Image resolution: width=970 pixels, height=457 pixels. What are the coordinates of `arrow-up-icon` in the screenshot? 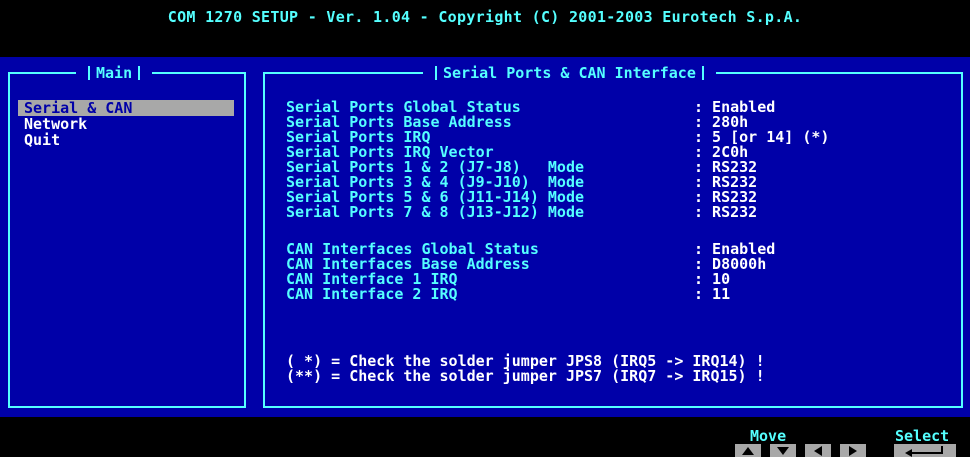 It's located at (748, 450).